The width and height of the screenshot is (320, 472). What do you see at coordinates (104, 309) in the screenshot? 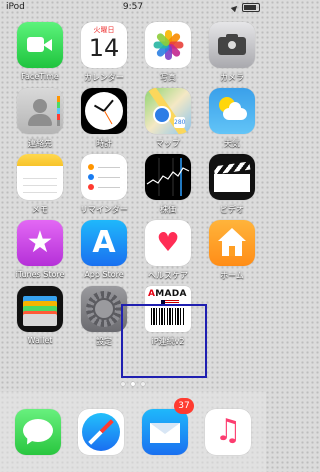
I see `gear-icon` at bounding box center [104, 309].